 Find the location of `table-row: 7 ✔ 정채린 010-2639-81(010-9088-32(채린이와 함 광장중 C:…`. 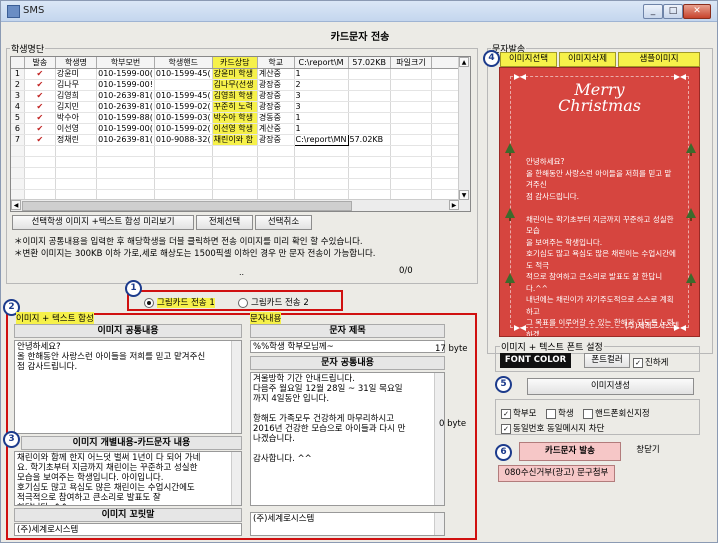

table-row: 7 ✔ 정채린 010-2639-81(010-9088-32(채린이와 함 광장중 C:… is located at coordinates (240, 140).